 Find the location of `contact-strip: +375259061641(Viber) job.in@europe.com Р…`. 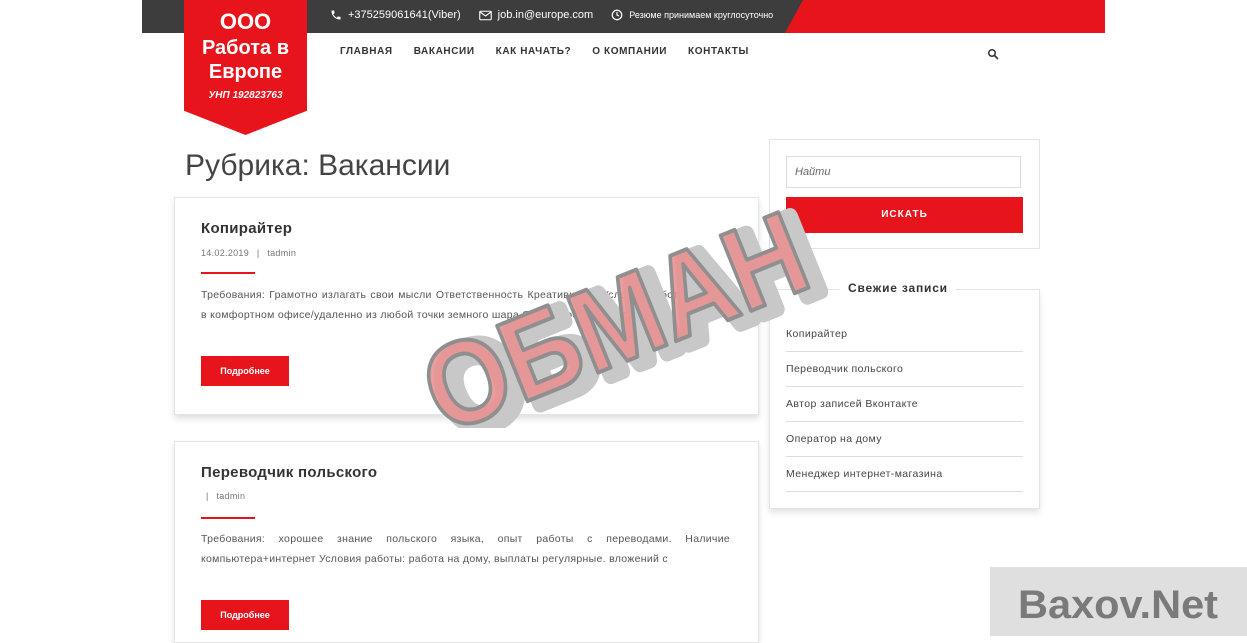

contact-strip: +375259061641(Viber) job.in@europe.com Р… is located at coordinates (551, 15).